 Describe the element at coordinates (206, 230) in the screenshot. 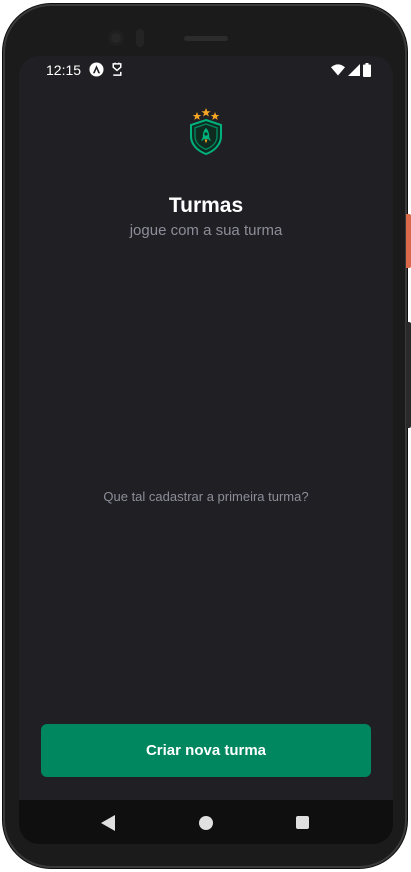

I see `page-subtitle: jogue com a sua turma` at that location.